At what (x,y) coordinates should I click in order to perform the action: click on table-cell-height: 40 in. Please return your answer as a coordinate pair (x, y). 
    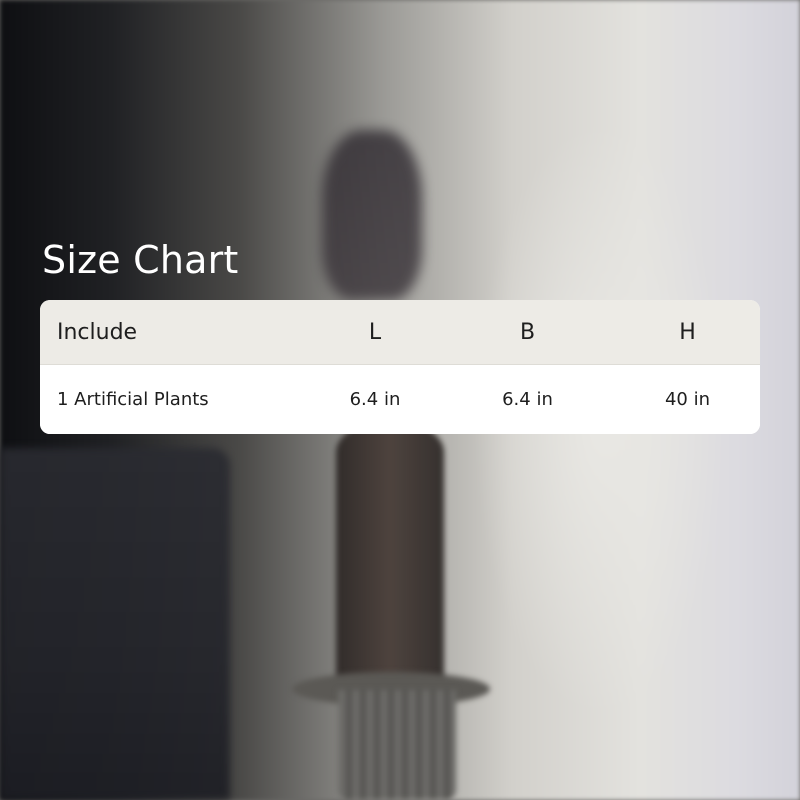
    Looking at the image, I should click on (687, 399).